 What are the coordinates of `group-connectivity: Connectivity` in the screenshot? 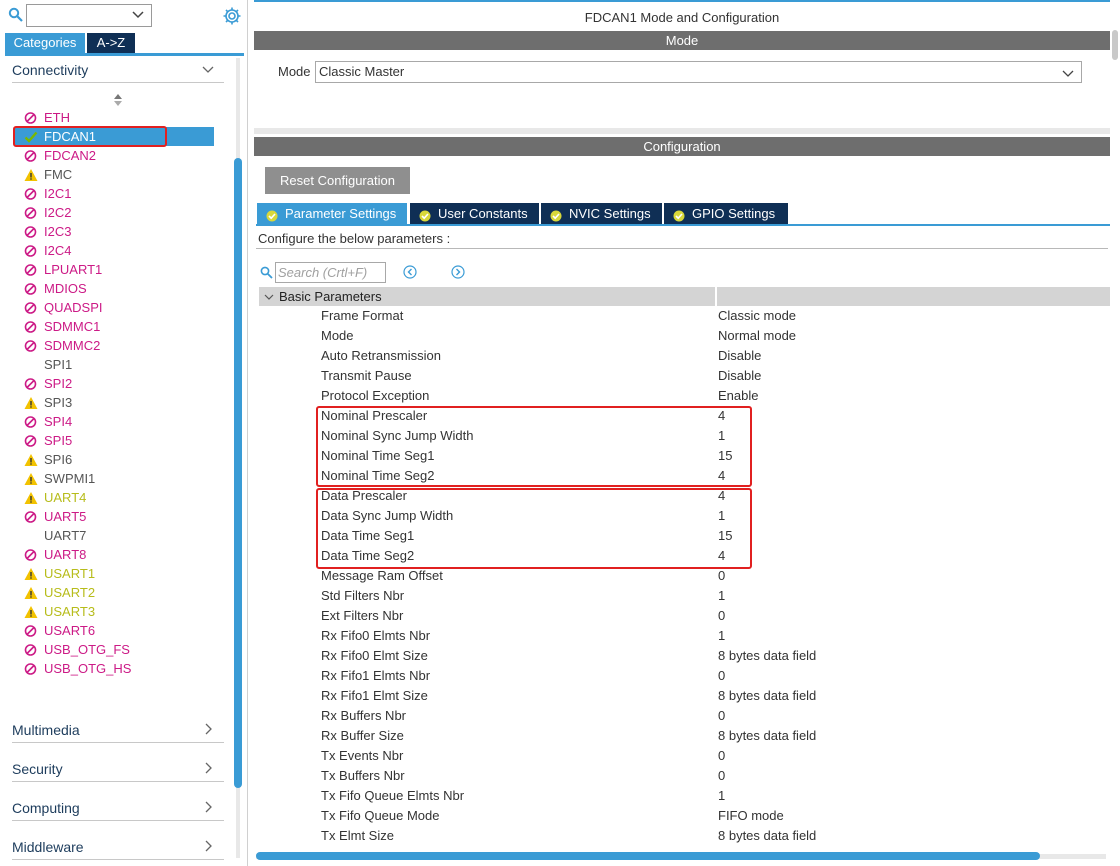 It's located at (118, 70).